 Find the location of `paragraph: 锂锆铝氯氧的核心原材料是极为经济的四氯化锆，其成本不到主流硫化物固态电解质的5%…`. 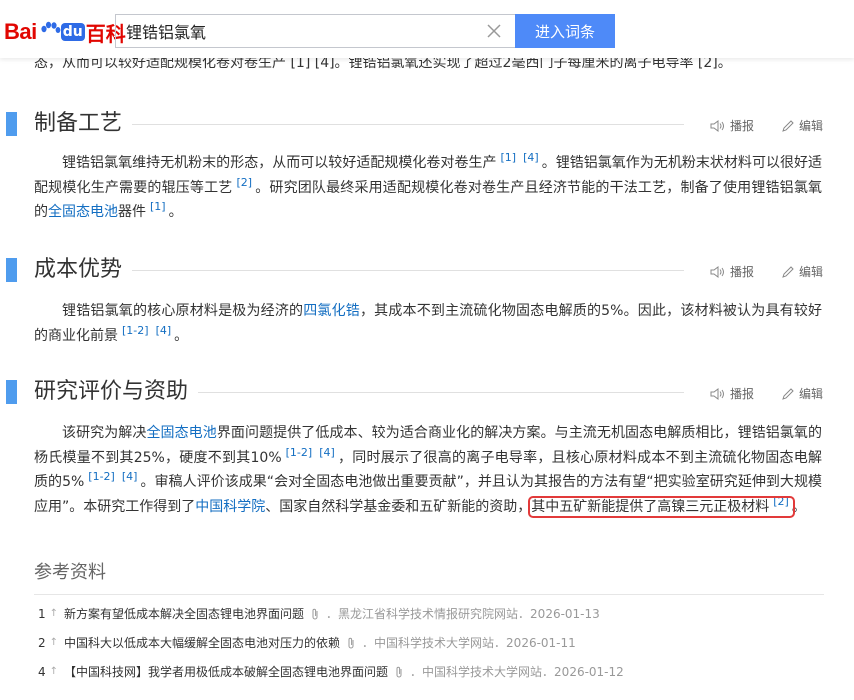

paragraph: 锂锆铝氯氧的核心原材料是极为经济的四氯化锆，其成本不到主流硫化物固态电解质的5%… is located at coordinates (428, 323).